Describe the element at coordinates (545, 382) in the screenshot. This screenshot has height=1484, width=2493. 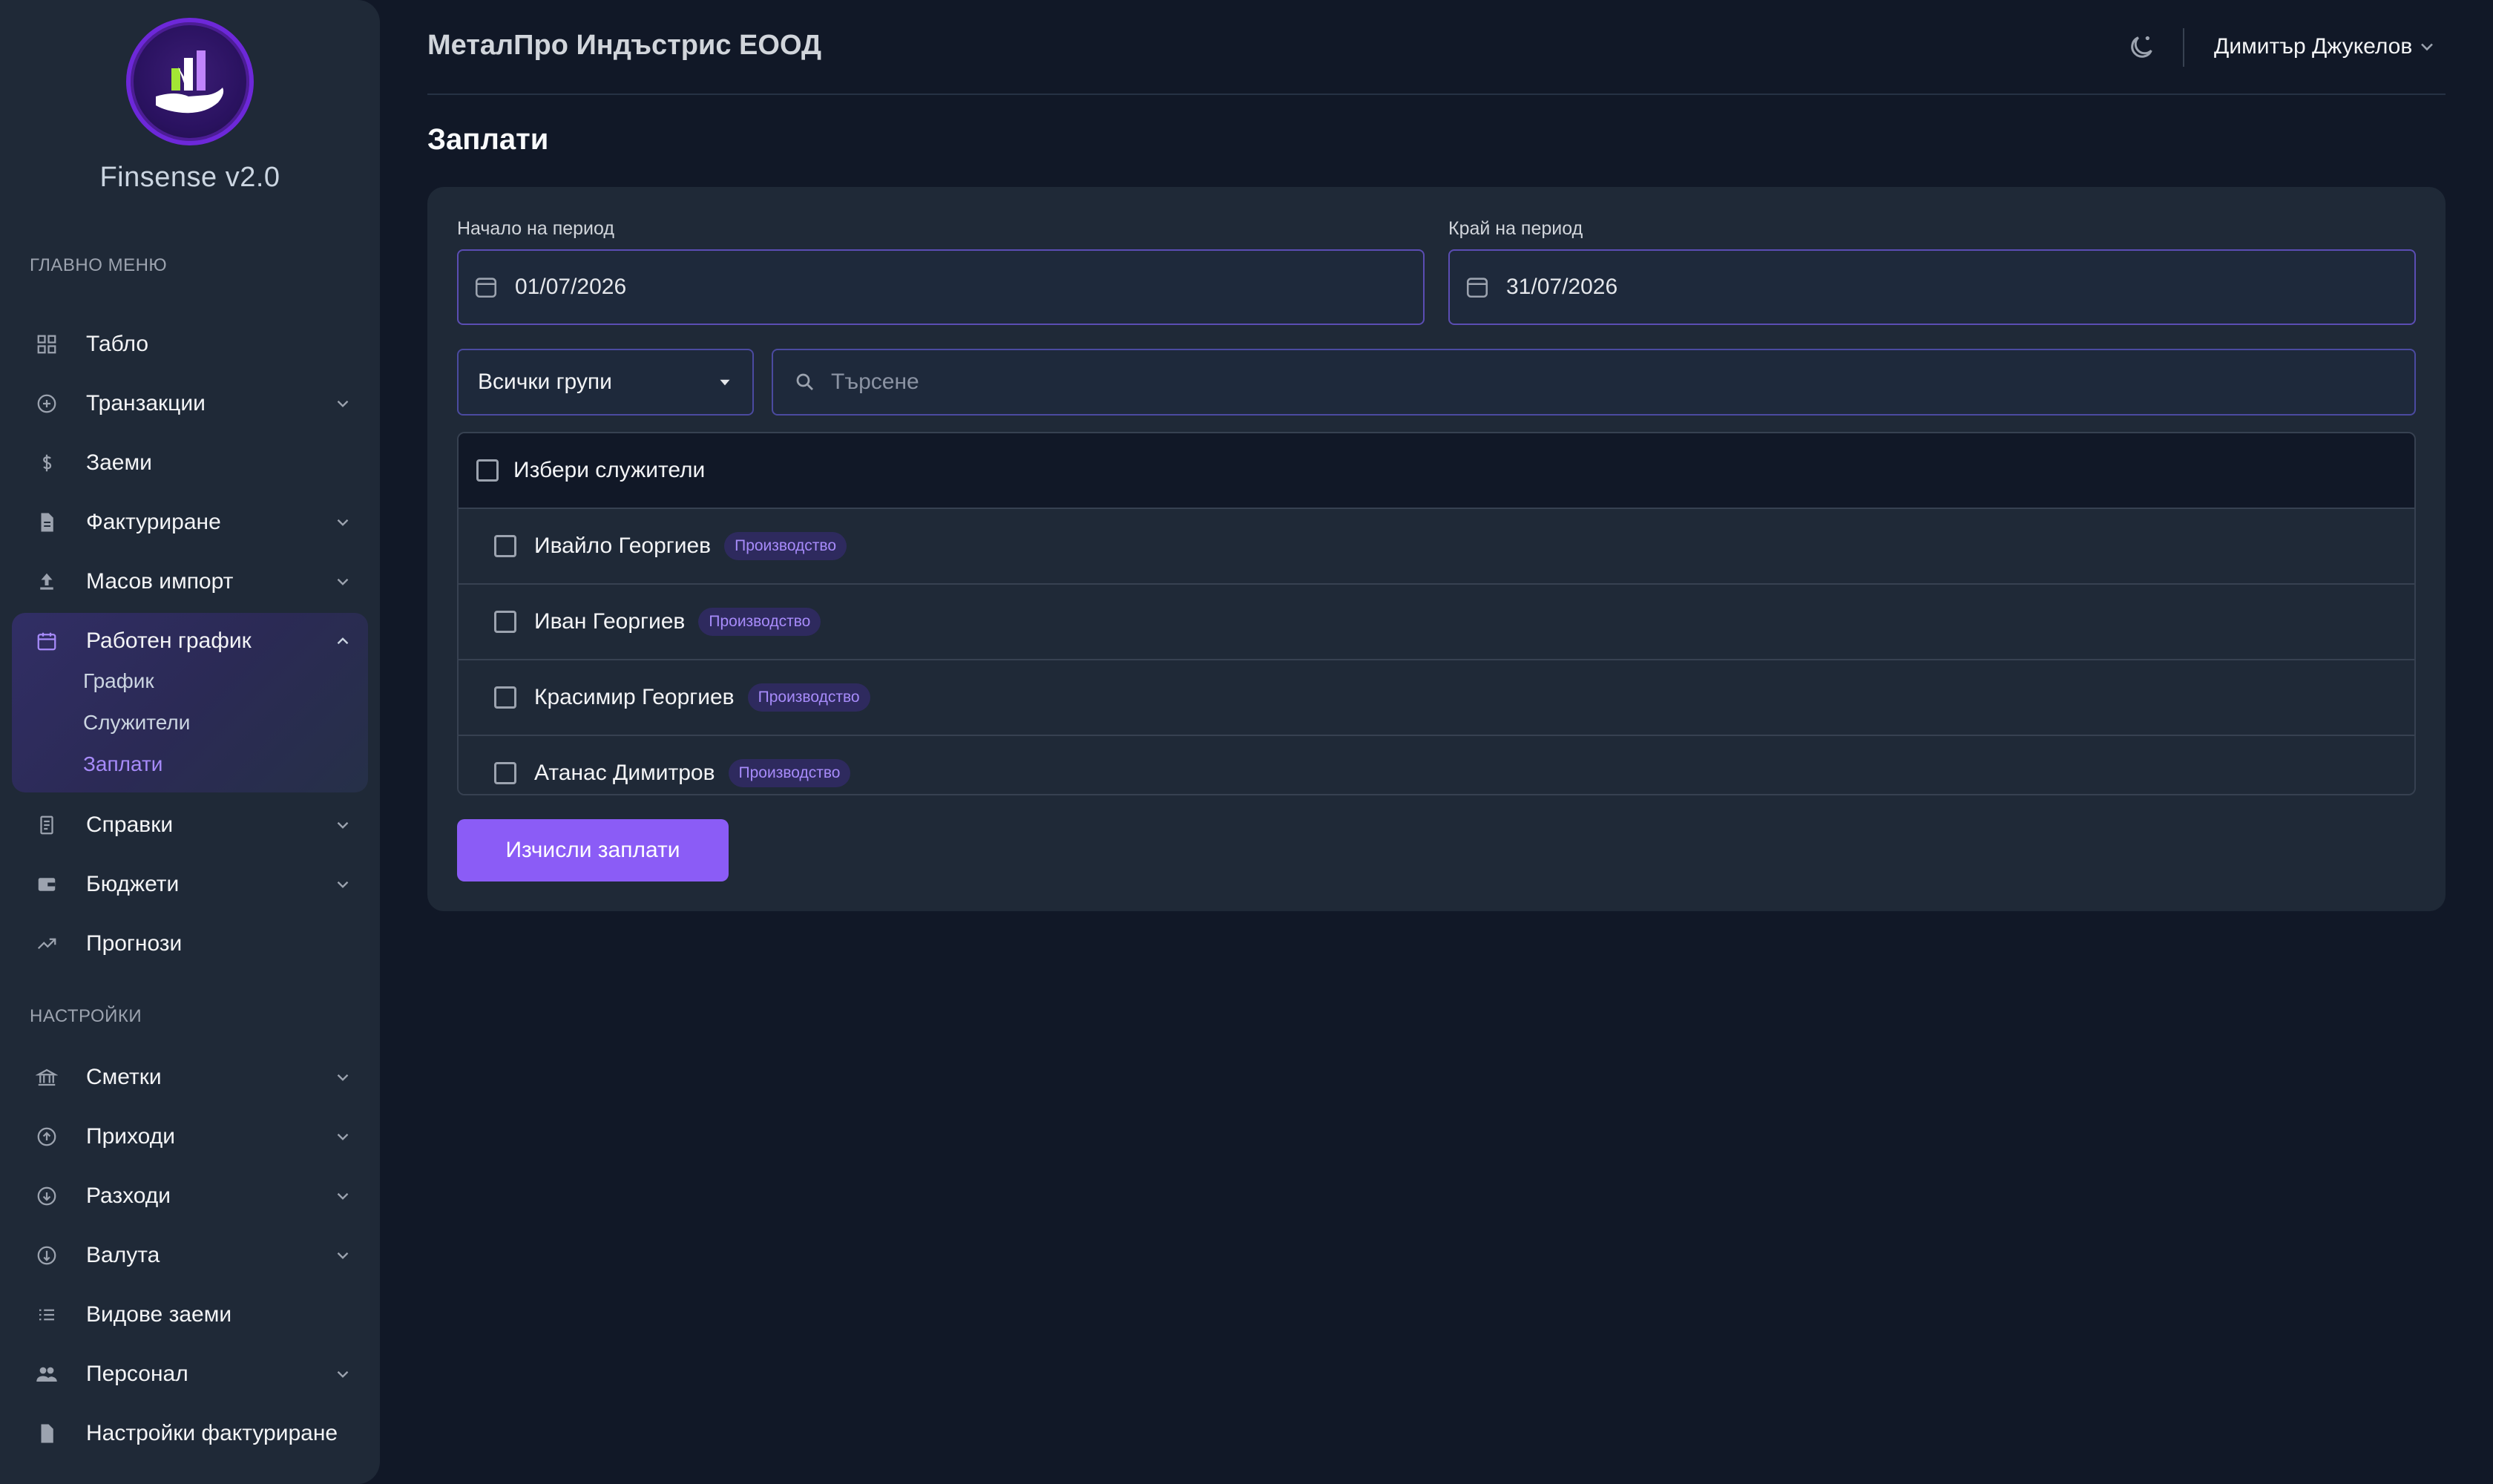
I see `group-select-value: Всички групи` at that location.